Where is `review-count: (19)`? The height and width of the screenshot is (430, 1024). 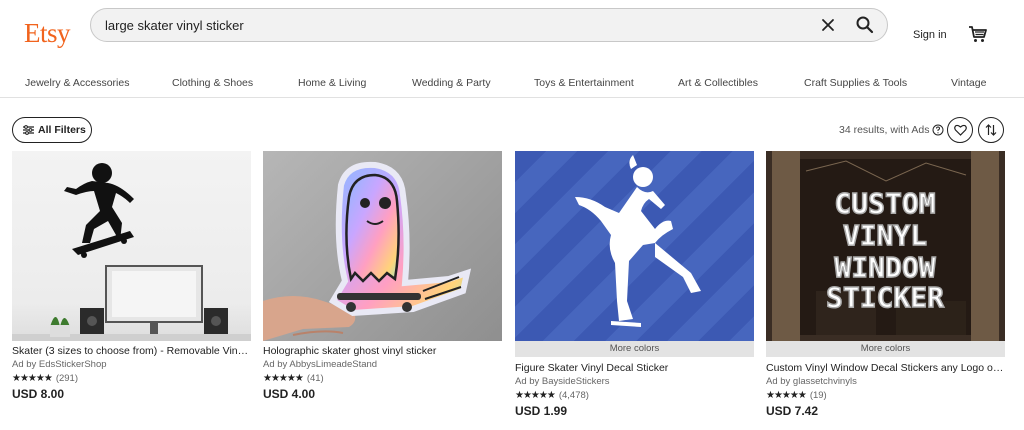
review-count: (19) is located at coordinates (818, 395).